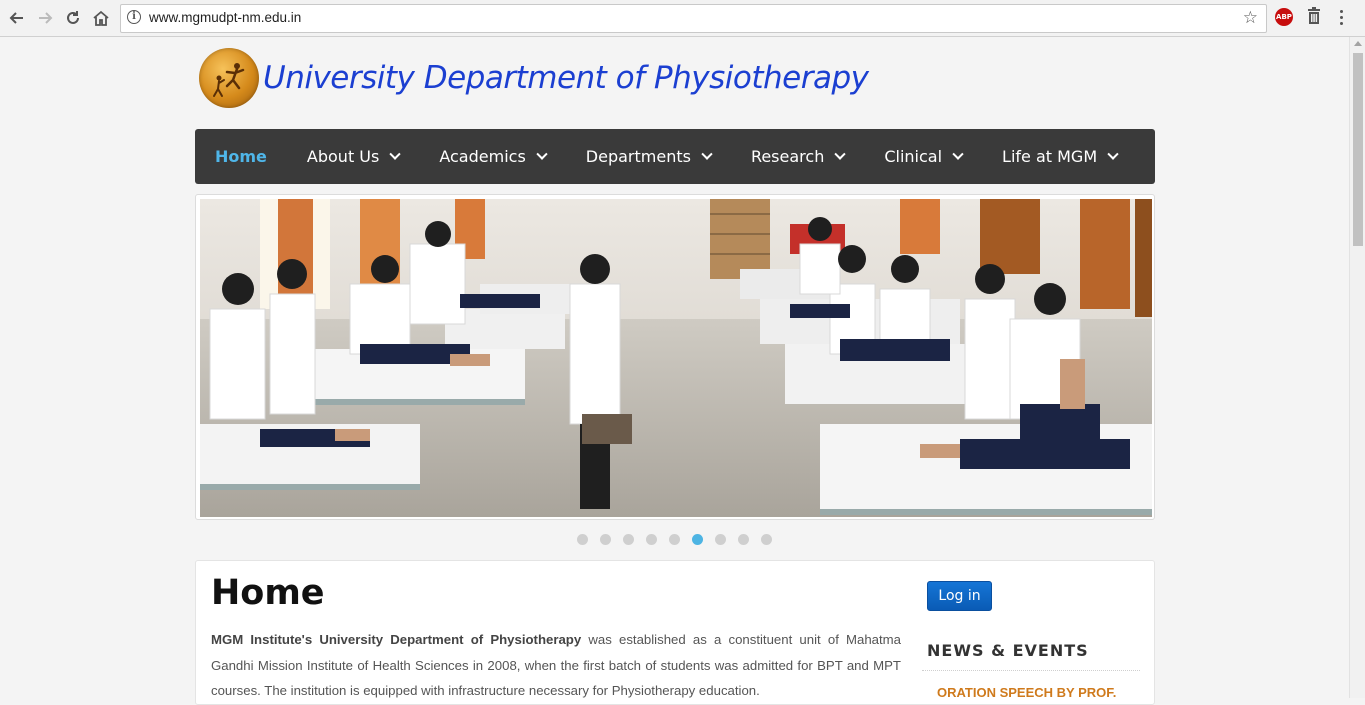 This screenshot has width=1365, height=705. What do you see at coordinates (134, 17) in the screenshot?
I see `info-icon: i` at bounding box center [134, 17].